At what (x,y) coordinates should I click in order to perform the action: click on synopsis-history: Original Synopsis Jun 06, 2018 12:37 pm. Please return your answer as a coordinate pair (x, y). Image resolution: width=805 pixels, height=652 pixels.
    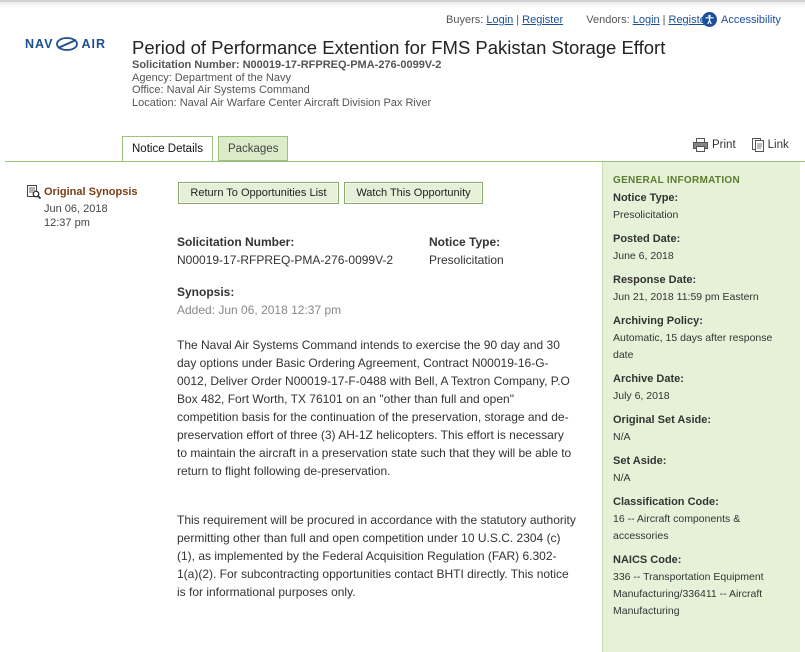
    Looking at the image, I should click on (82, 207).